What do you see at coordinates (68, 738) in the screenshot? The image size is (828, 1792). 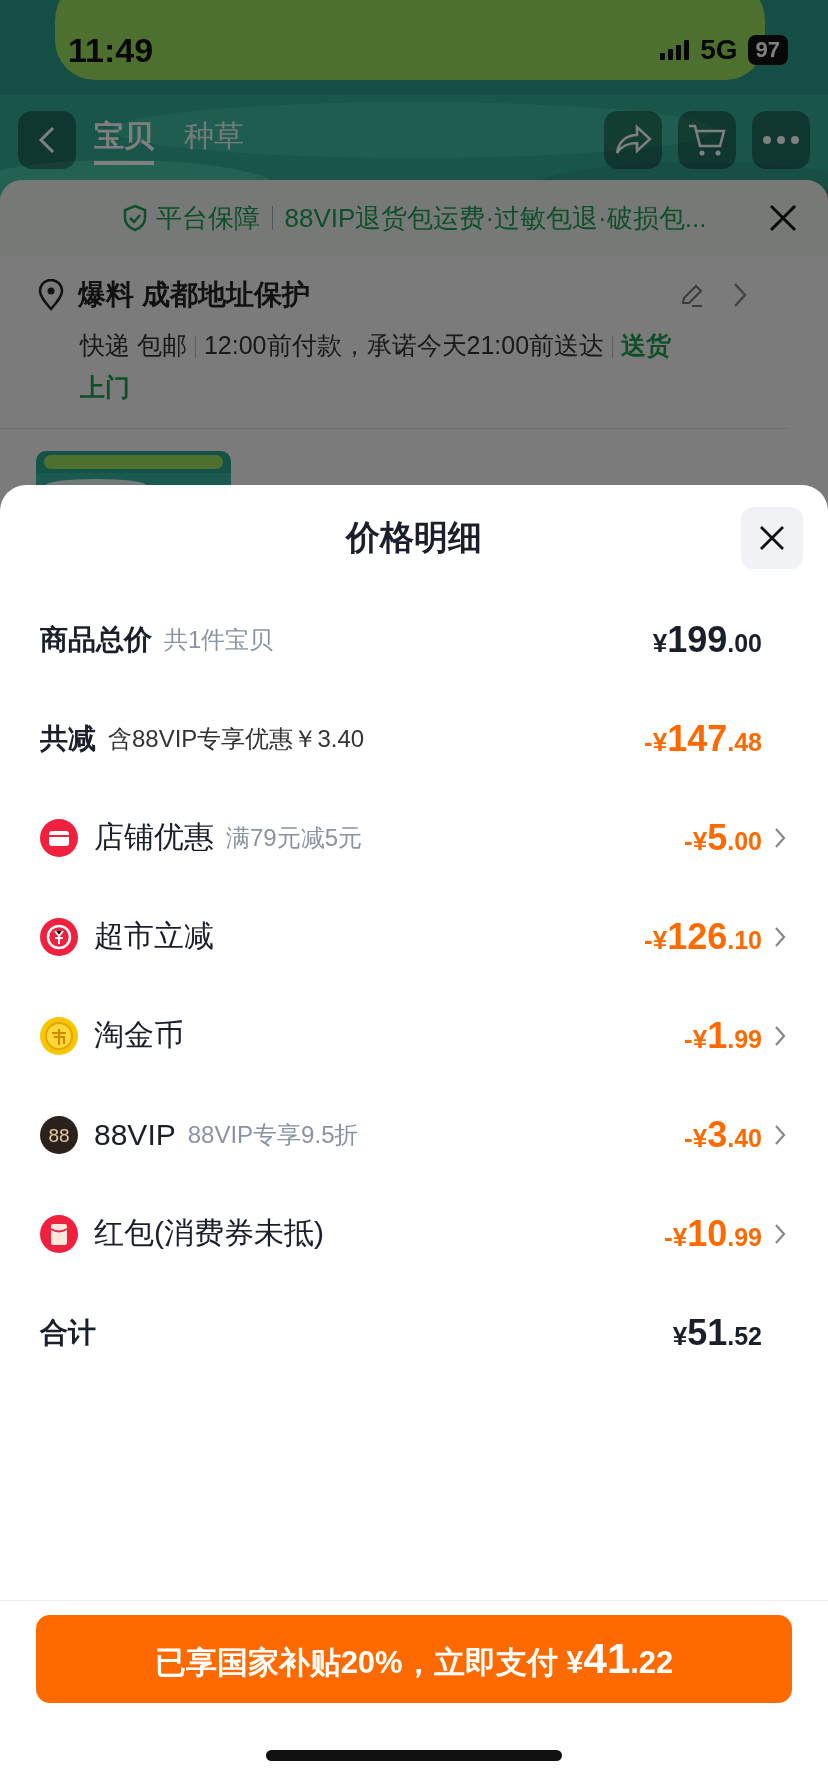 I see `row-label: 共减` at bounding box center [68, 738].